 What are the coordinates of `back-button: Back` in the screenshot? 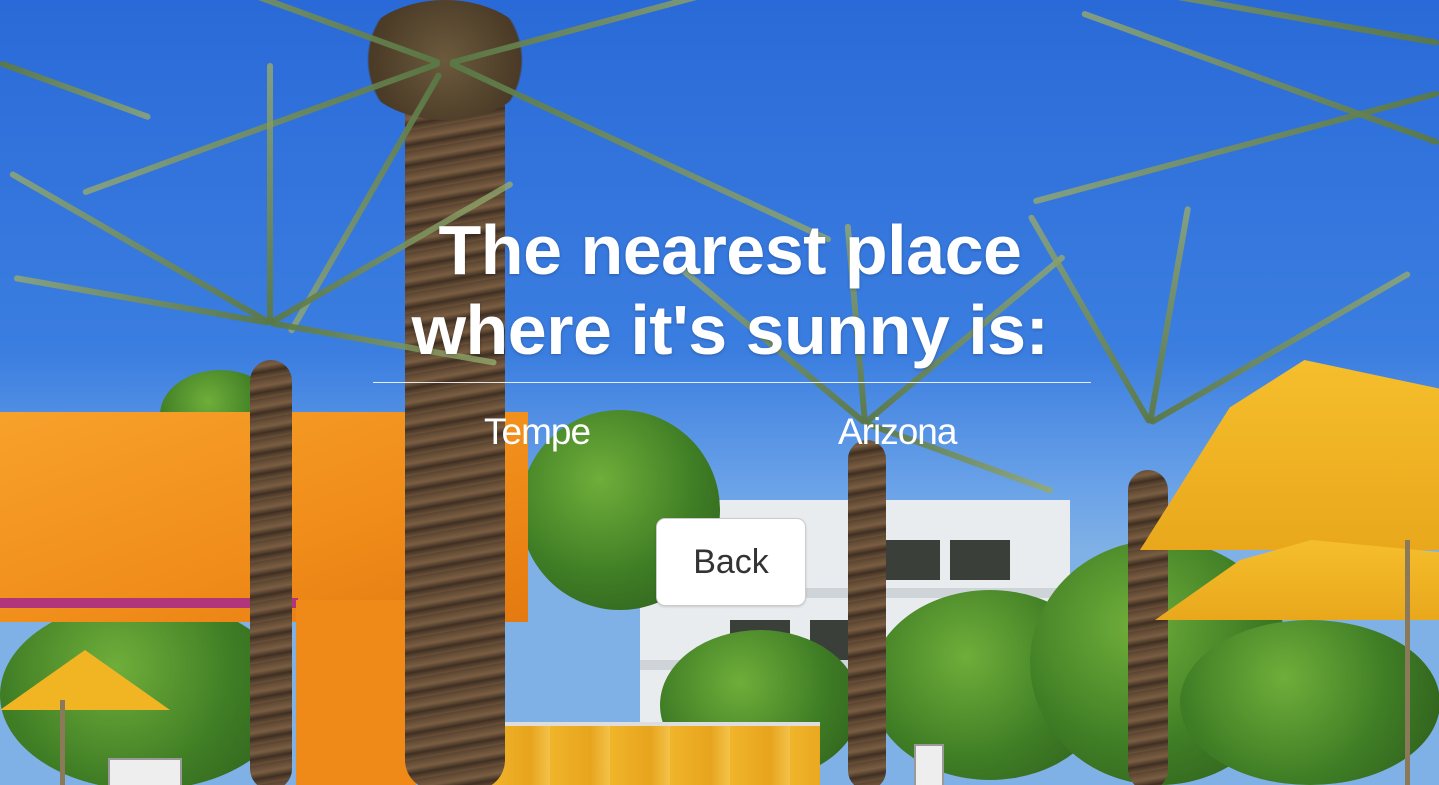 It's located at (731, 562).